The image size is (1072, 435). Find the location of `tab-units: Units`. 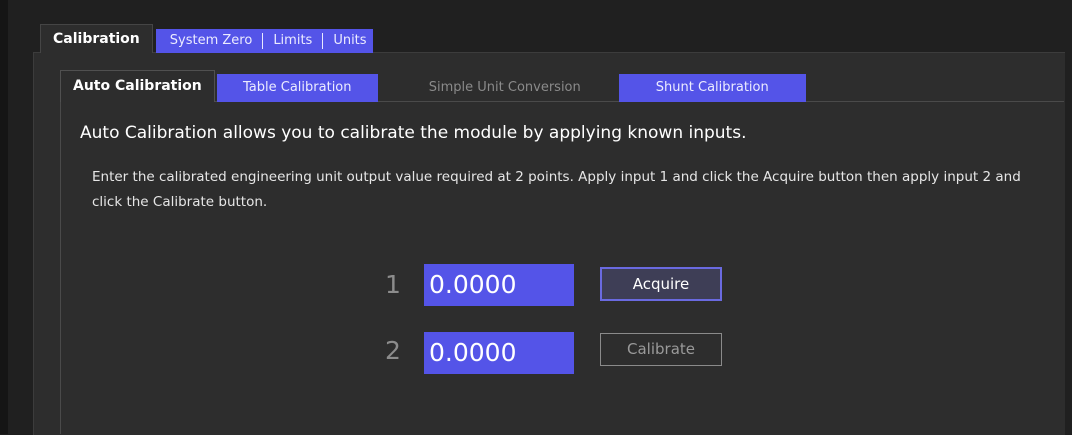

tab-units: Units is located at coordinates (349, 41).